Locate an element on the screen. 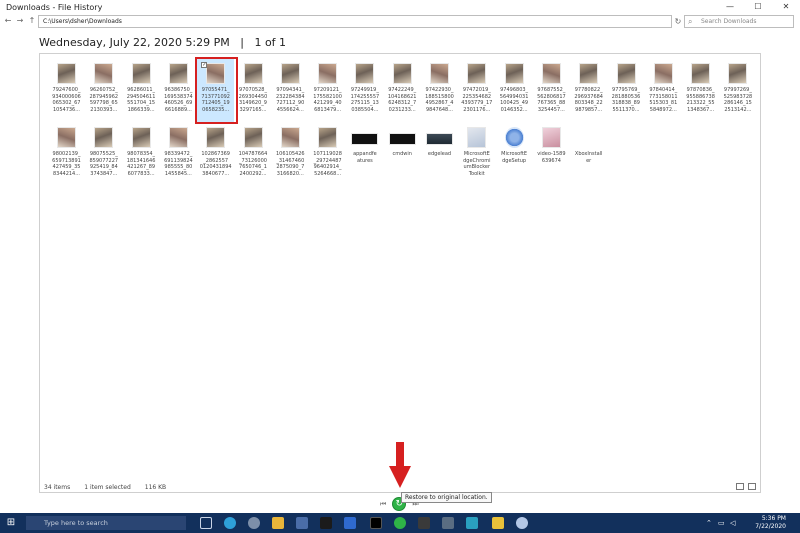 The image size is (800, 533). file-item: appandfe atures is located at coordinates (364, 154).